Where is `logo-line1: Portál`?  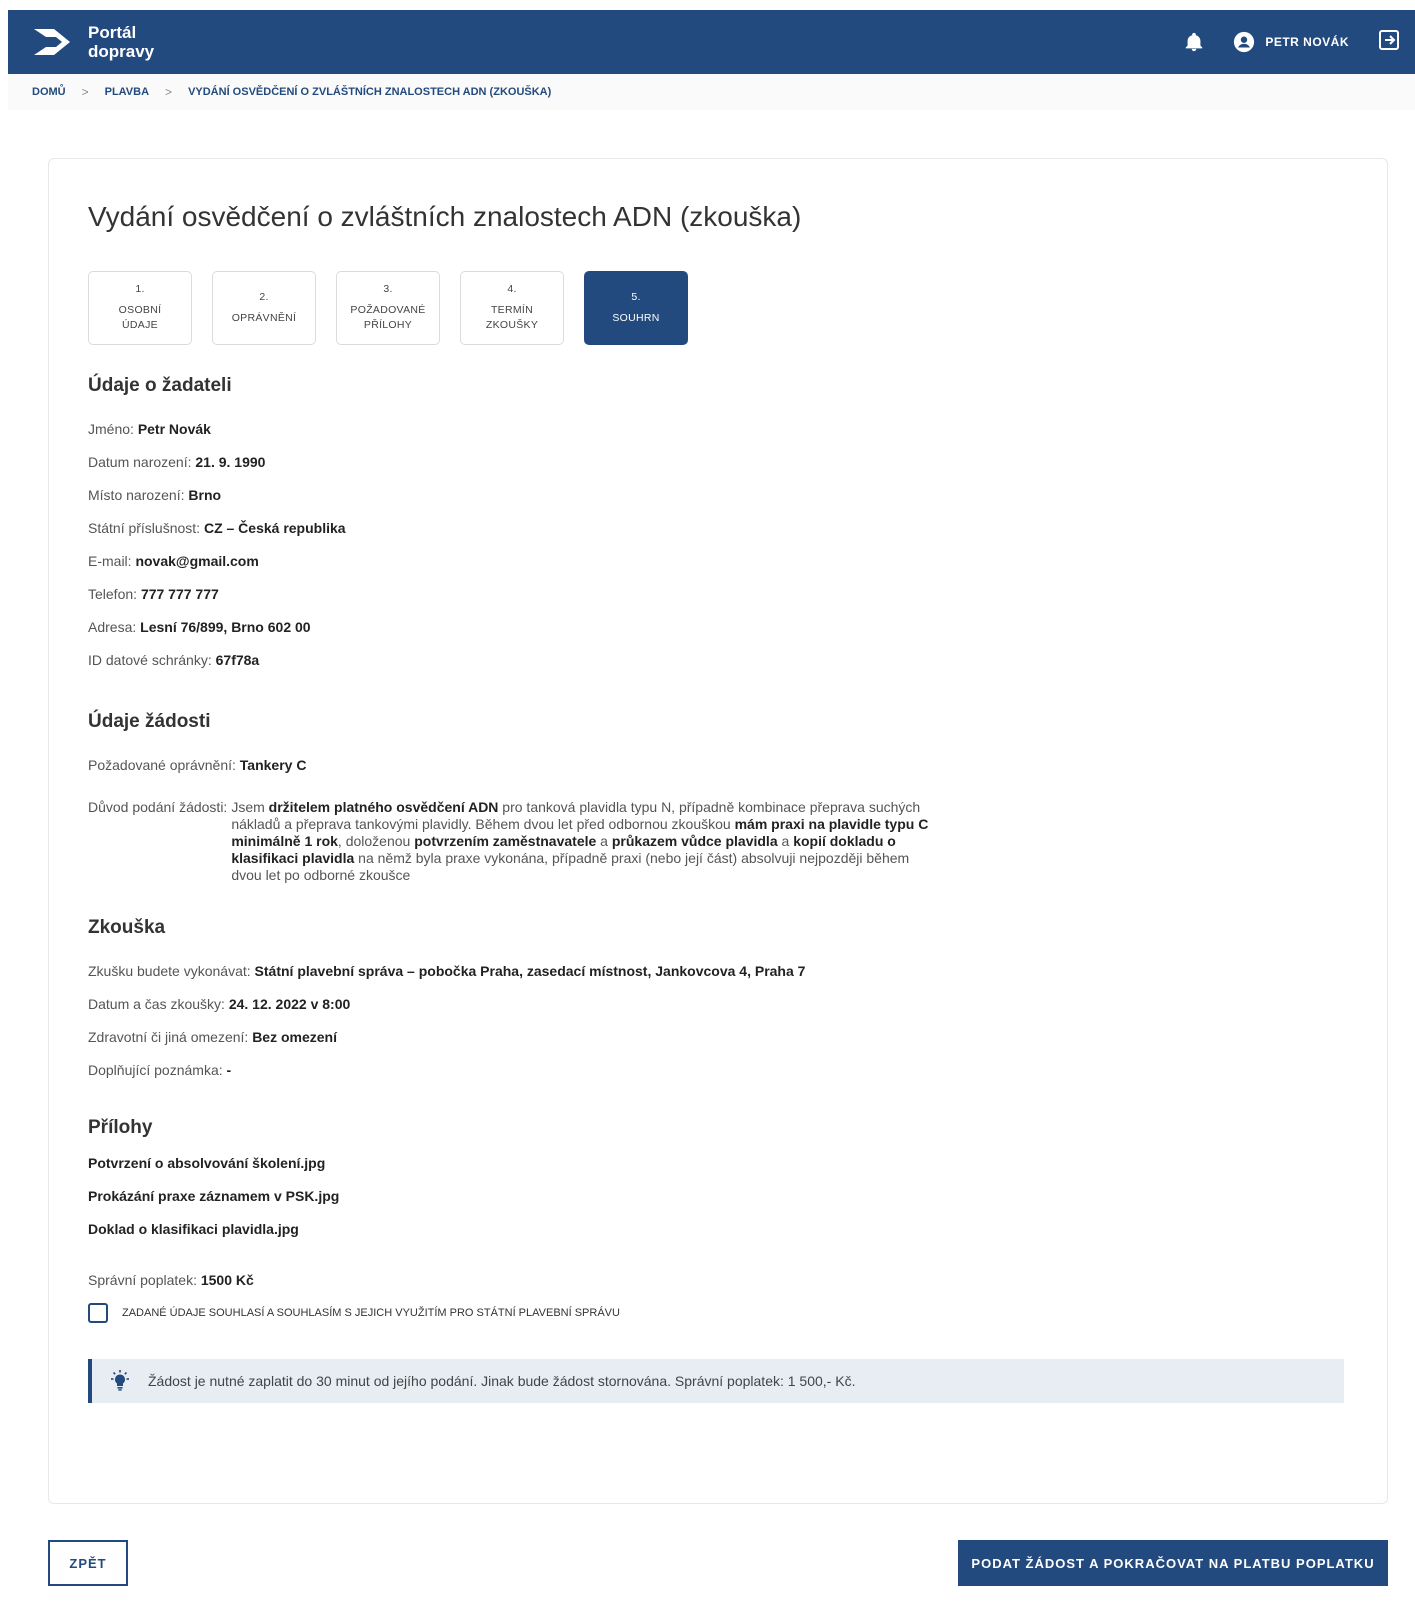
logo-line1: Portál is located at coordinates (112, 32).